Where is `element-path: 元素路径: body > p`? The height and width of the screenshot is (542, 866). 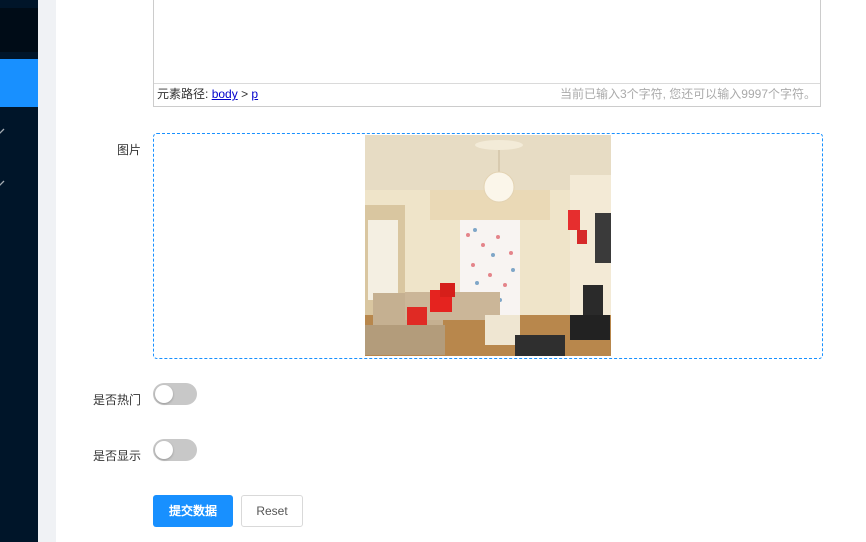
element-path: 元素路径: body > p is located at coordinates (207, 94).